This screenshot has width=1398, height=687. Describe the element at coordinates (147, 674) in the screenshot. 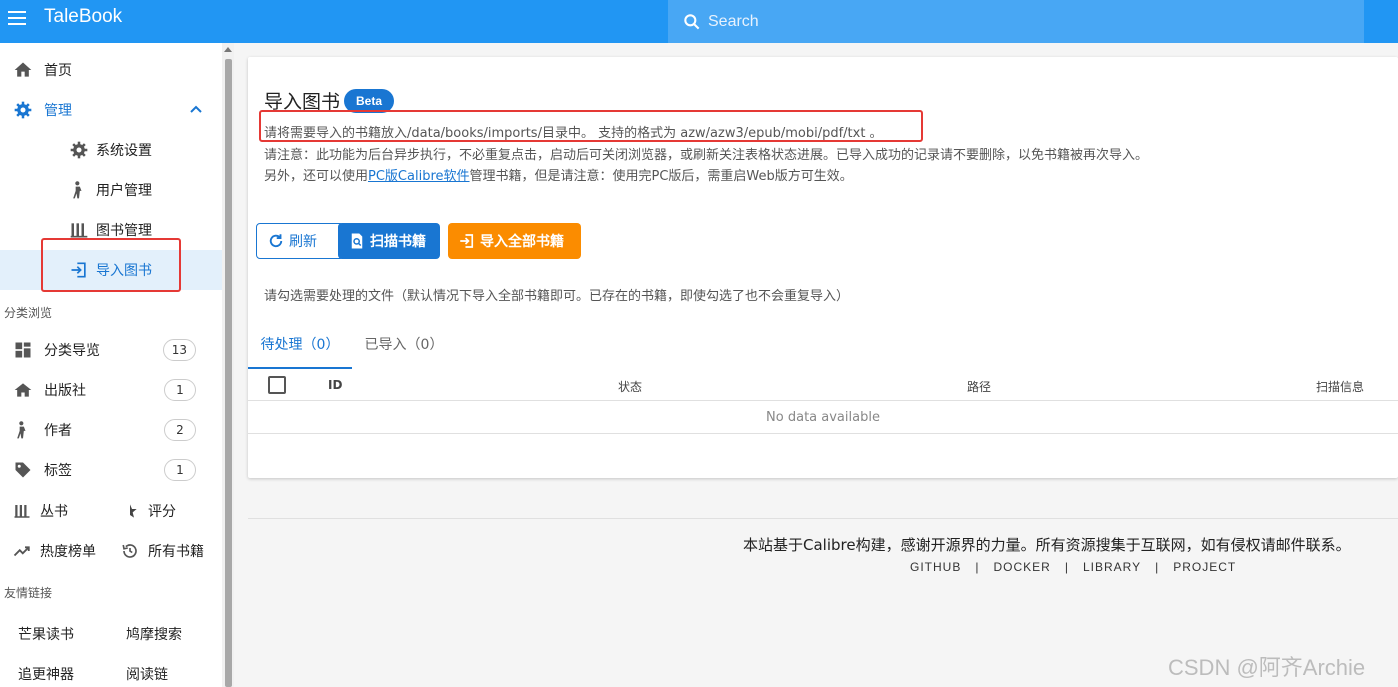

I see `friend-link: 阅读链` at that location.